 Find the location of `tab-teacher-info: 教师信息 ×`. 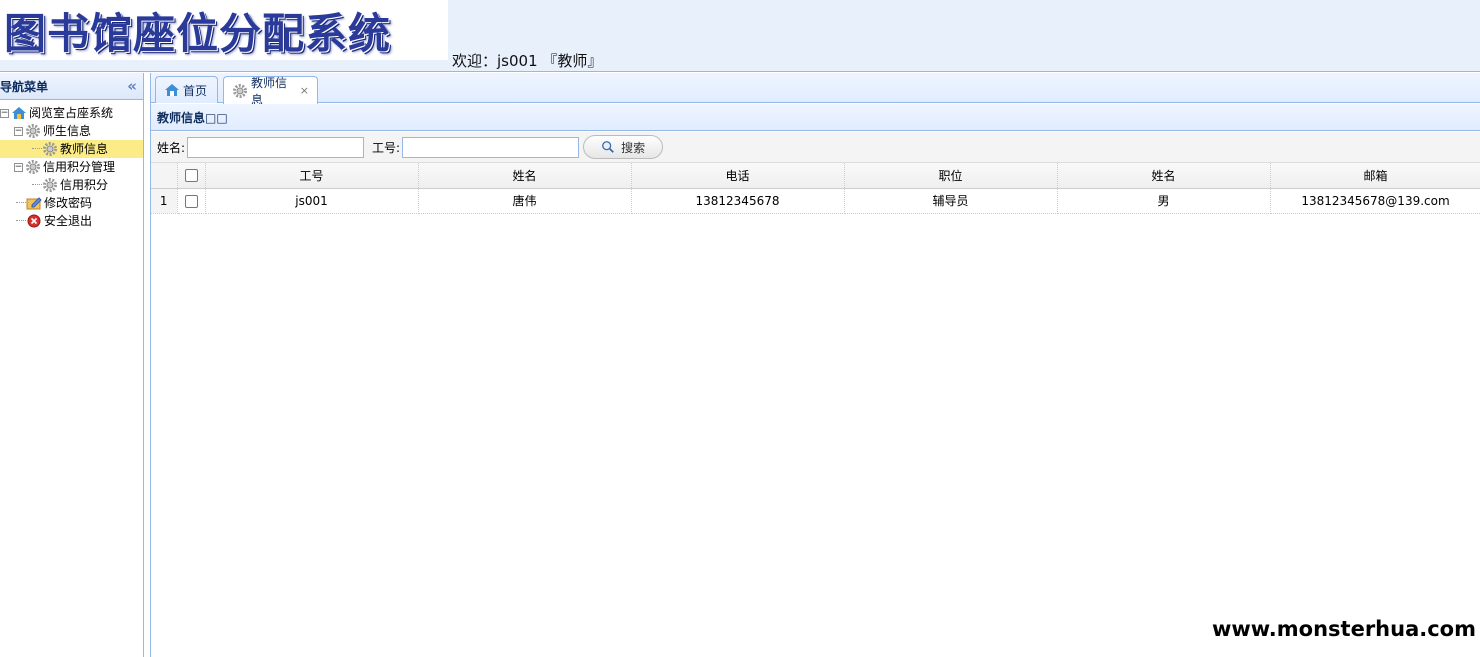

tab-teacher-info: 教师信息 × is located at coordinates (270, 91).